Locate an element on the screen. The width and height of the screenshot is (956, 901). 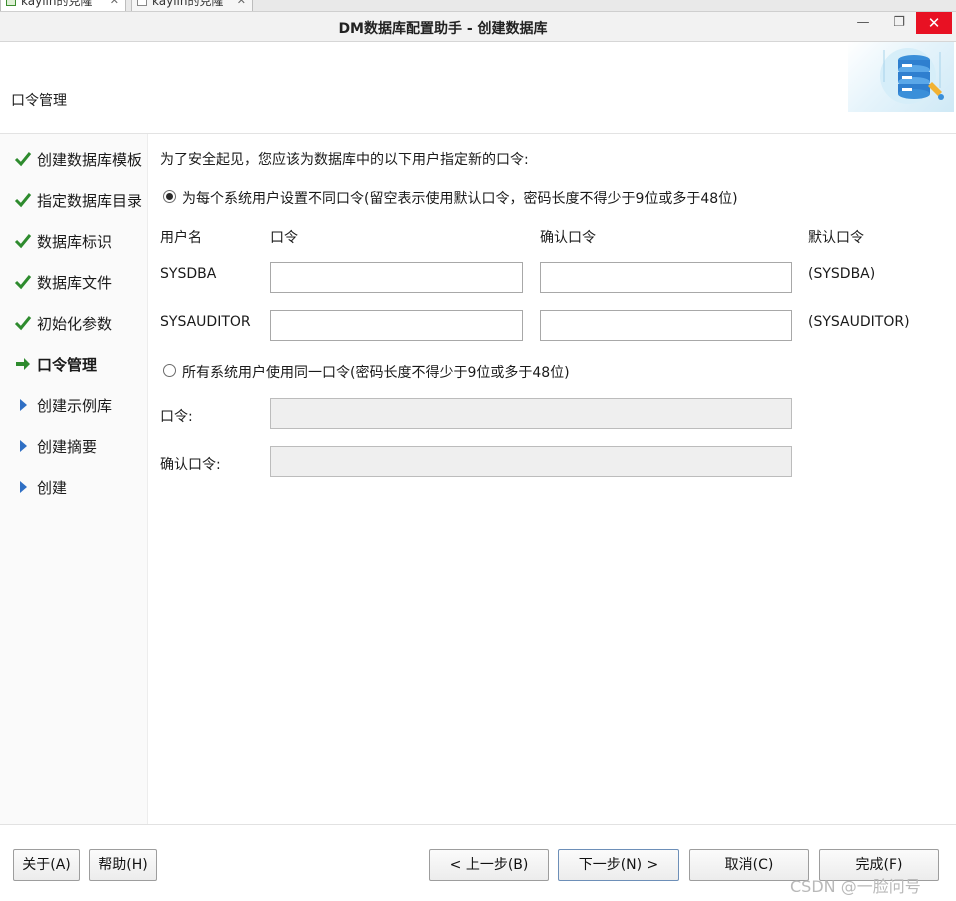
maximize-button: ❐ is located at coordinates (899, 23).